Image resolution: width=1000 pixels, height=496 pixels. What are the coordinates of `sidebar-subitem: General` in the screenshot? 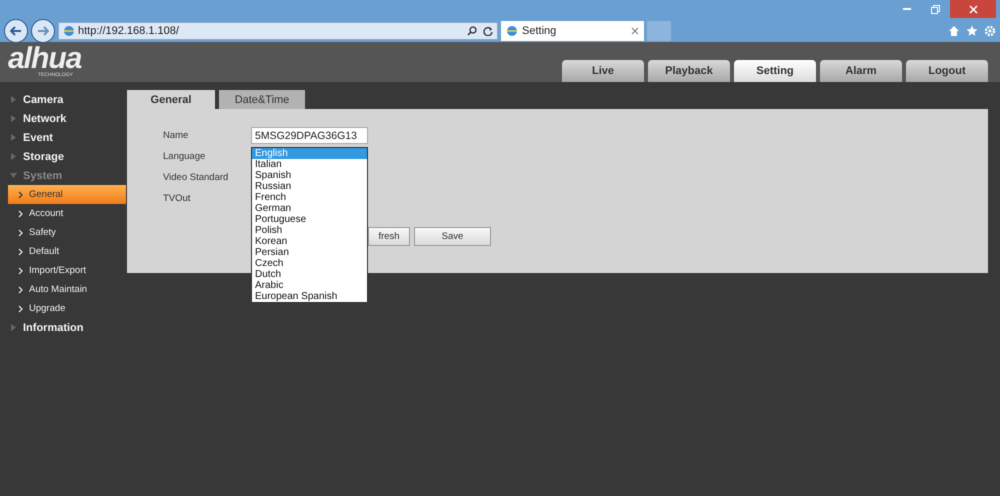 It's located at (67, 194).